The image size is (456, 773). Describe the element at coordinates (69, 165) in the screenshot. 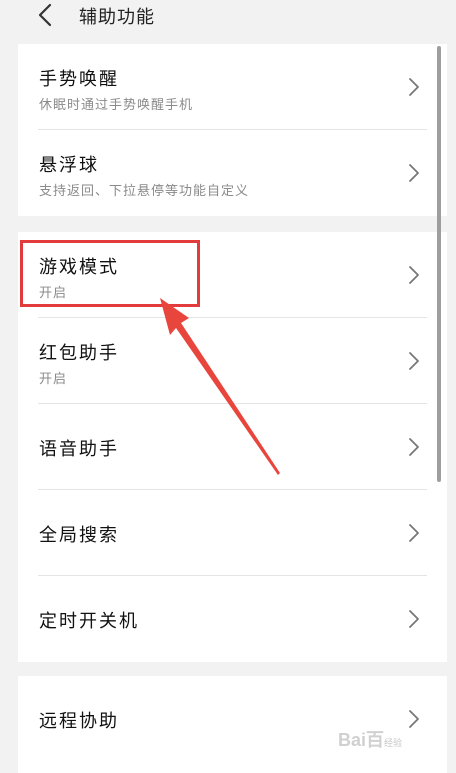

I see `setting-label: 悬浮球` at that location.